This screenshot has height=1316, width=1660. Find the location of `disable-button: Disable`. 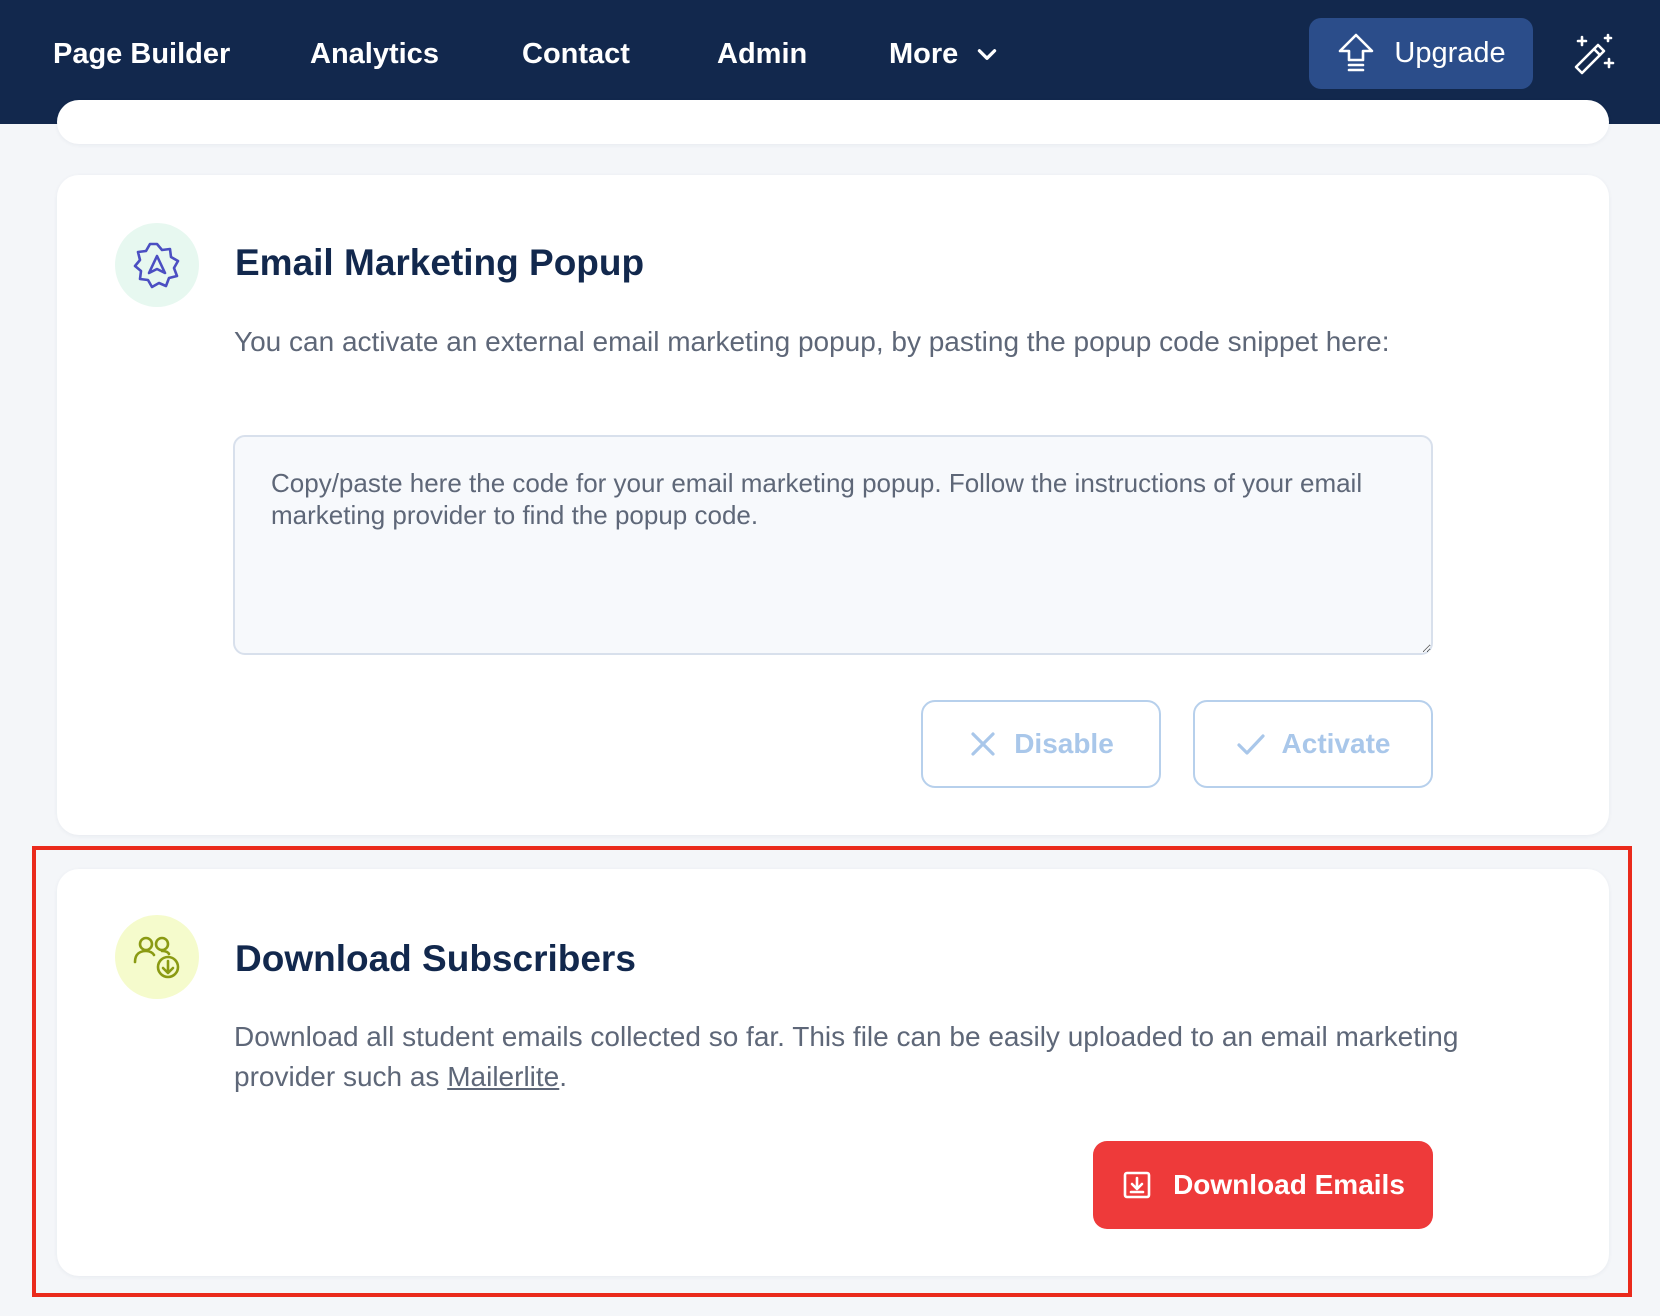

disable-button: Disable is located at coordinates (1041, 744).